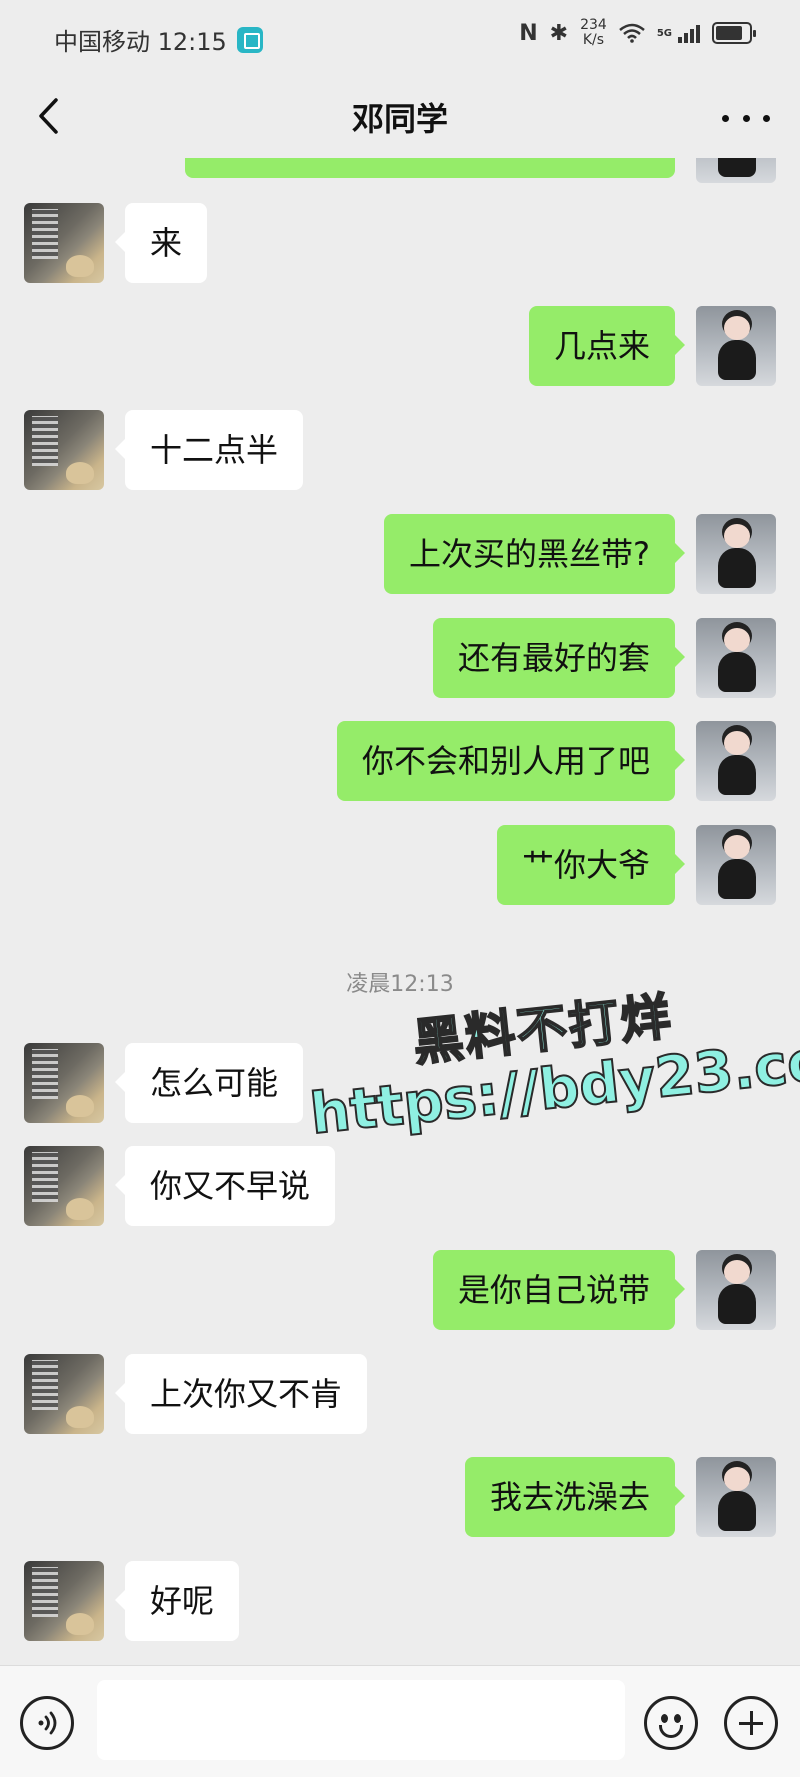  I want to click on network-speed-unit: K/s, so click(593, 40).